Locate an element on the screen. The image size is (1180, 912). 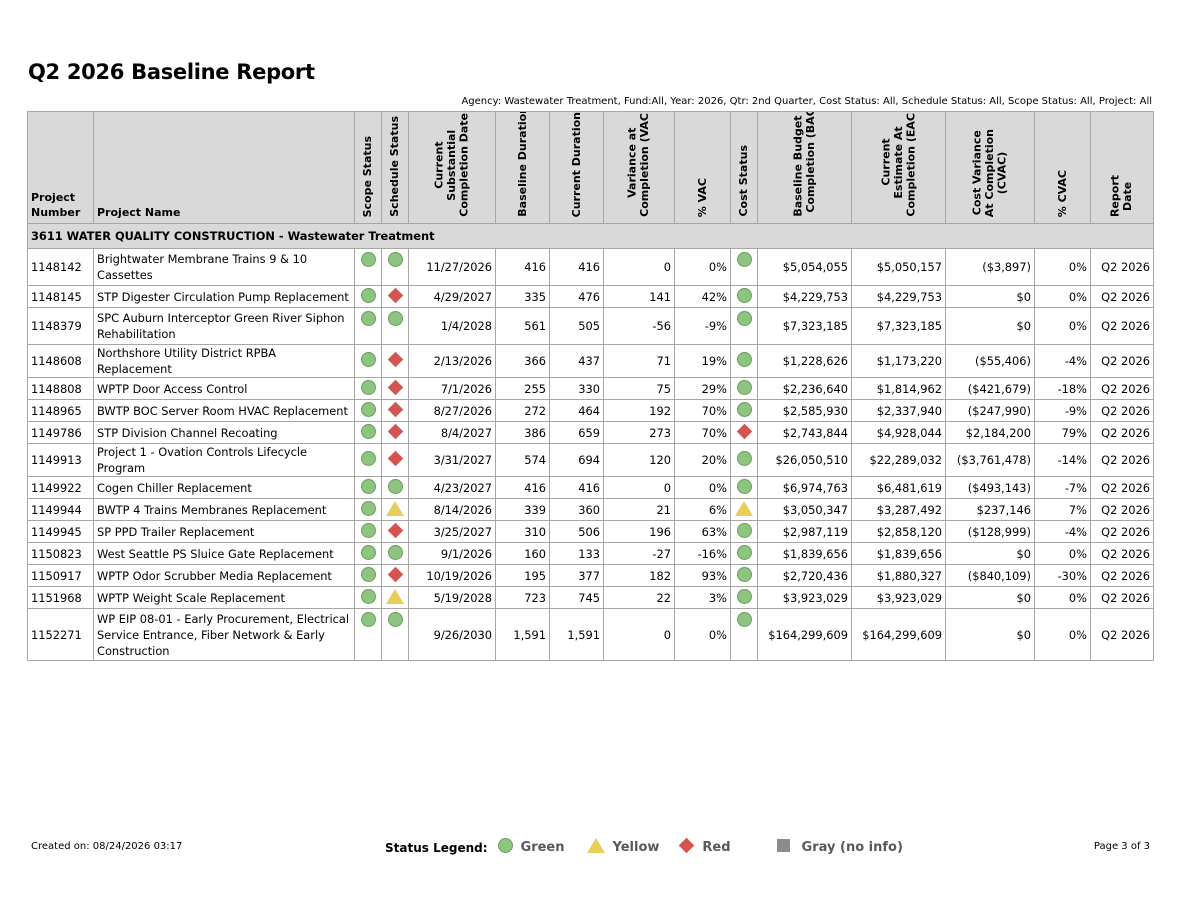
project-number: 1148379 is located at coordinates (60, 326).